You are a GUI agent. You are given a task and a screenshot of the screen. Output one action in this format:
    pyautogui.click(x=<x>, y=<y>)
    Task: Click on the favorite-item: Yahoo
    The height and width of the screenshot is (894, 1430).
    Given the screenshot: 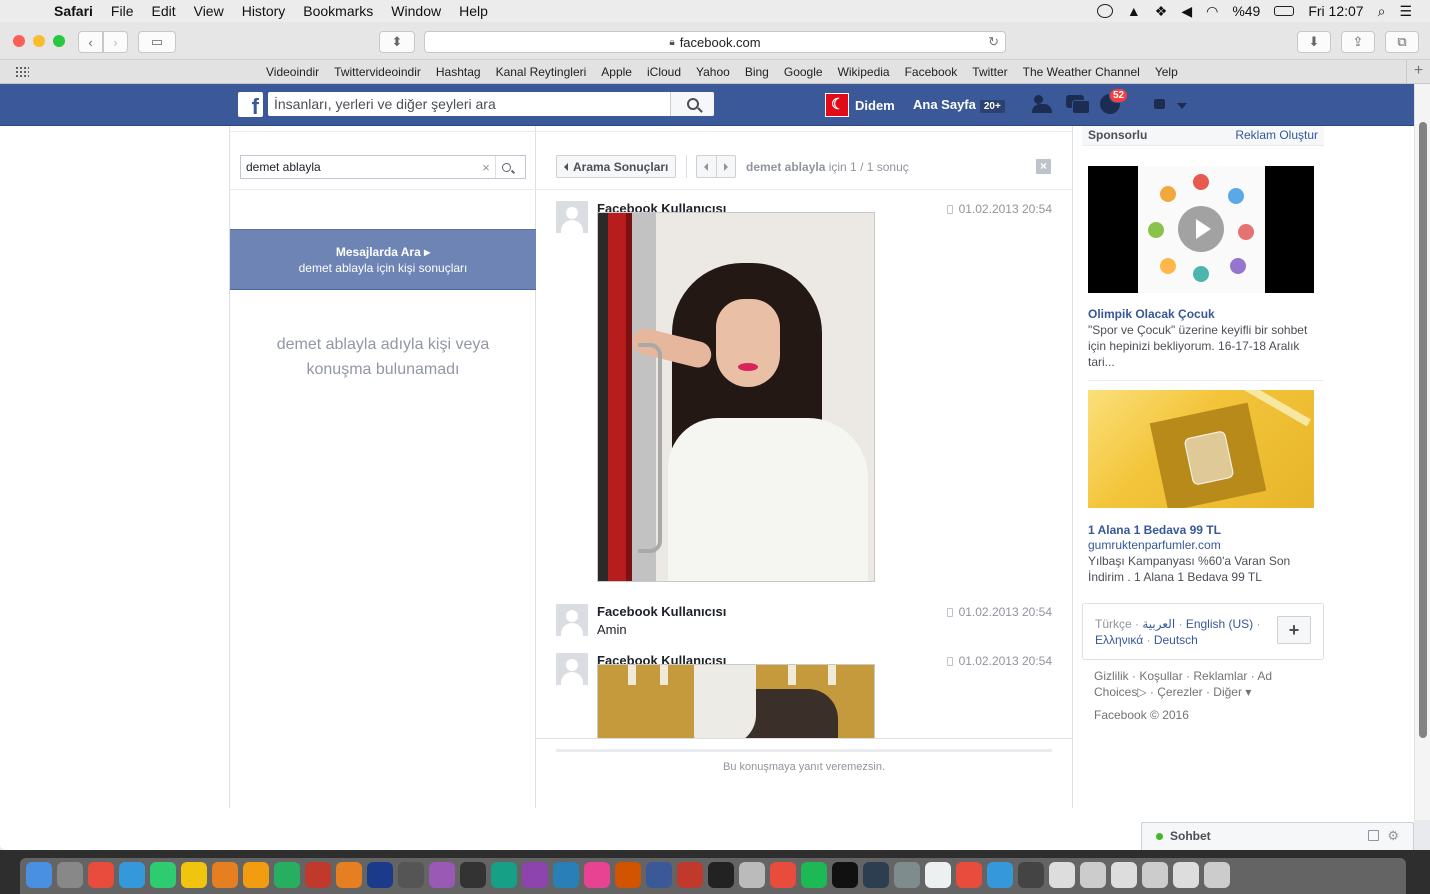 What is the action you would take?
    pyautogui.click(x=713, y=72)
    